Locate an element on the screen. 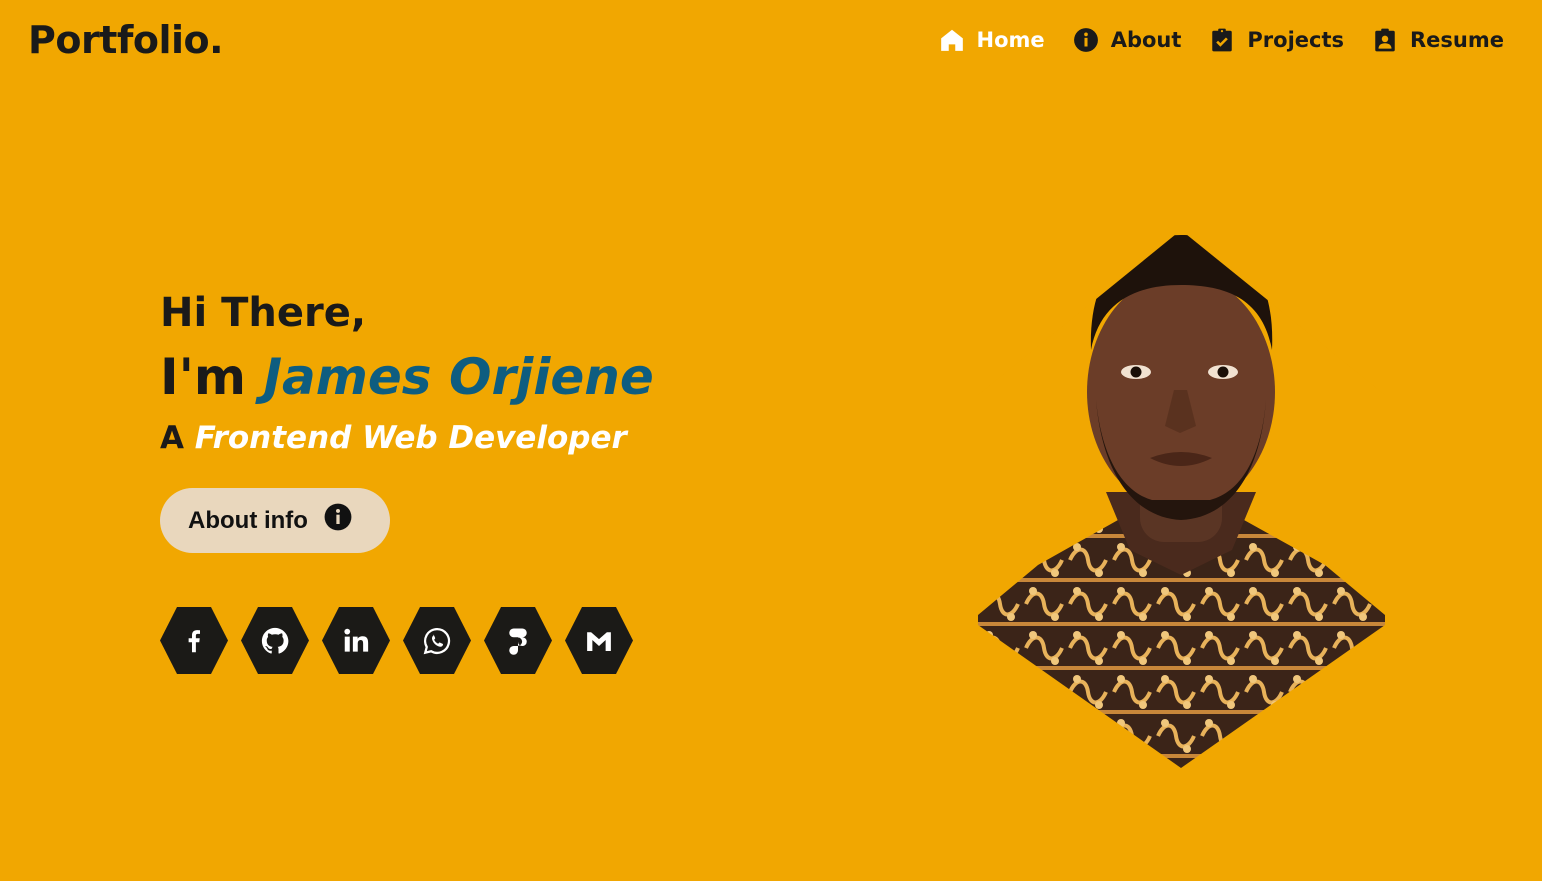 This screenshot has height=881, width=1542. hero-name: James Orjiene is located at coordinates (458, 377).